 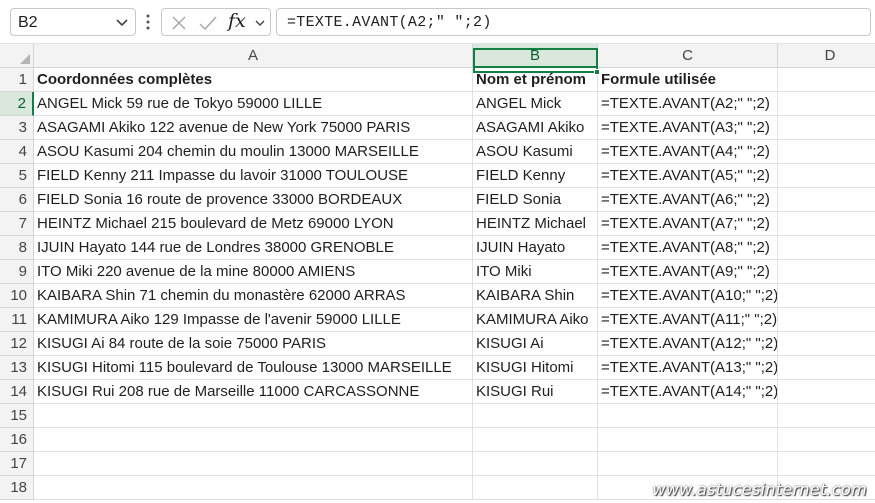 I want to click on cell-a1: Coordonnées complètes, so click(x=253, y=80).